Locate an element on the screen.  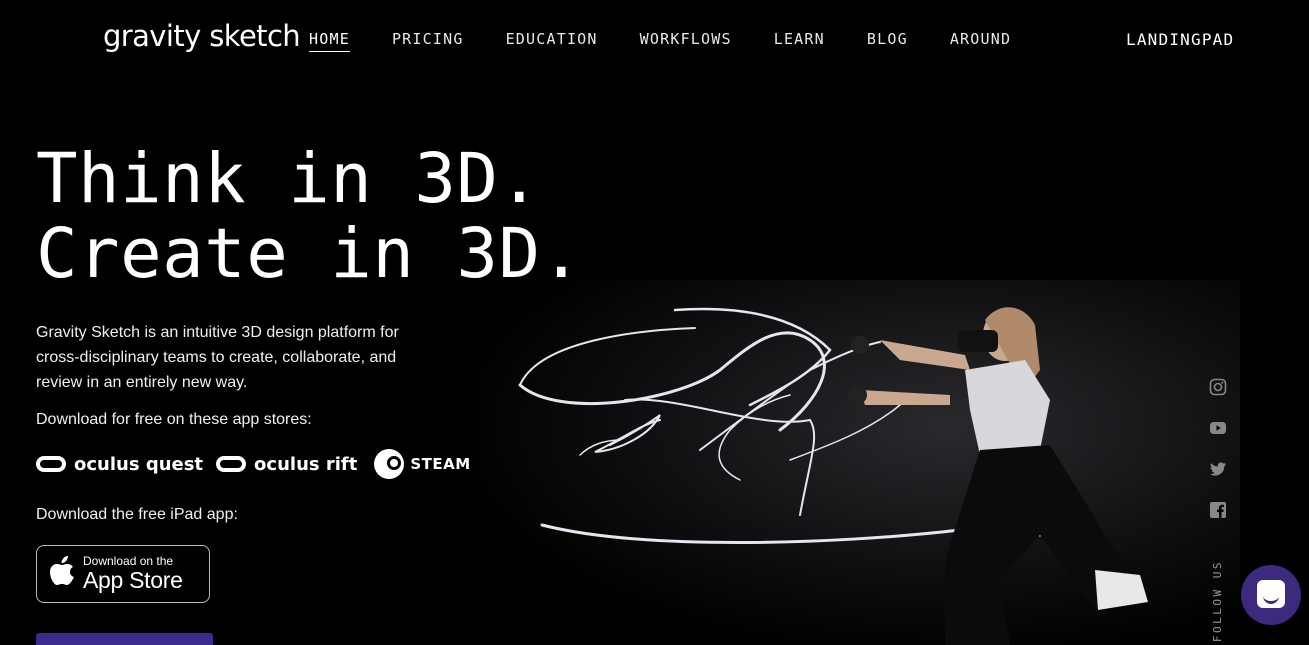
social-links is located at coordinates (1218, 460).